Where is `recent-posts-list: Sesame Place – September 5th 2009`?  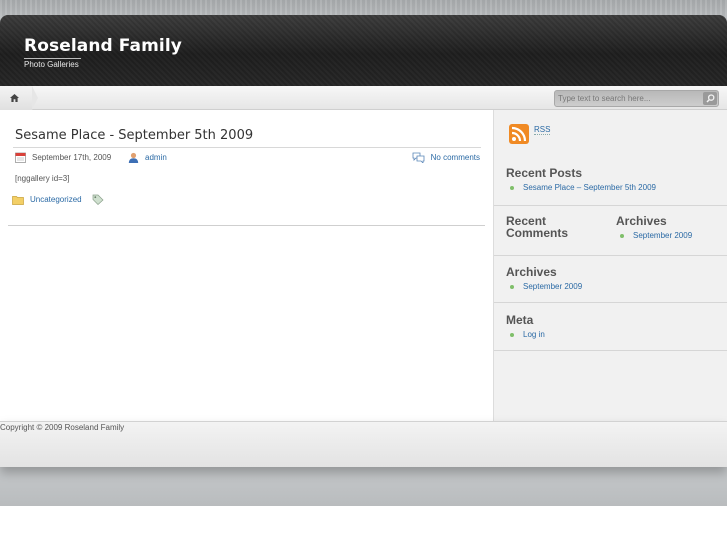 recent-posts-list: Sesame Place – September 5th 2009 is located at coordinates (583, 187).